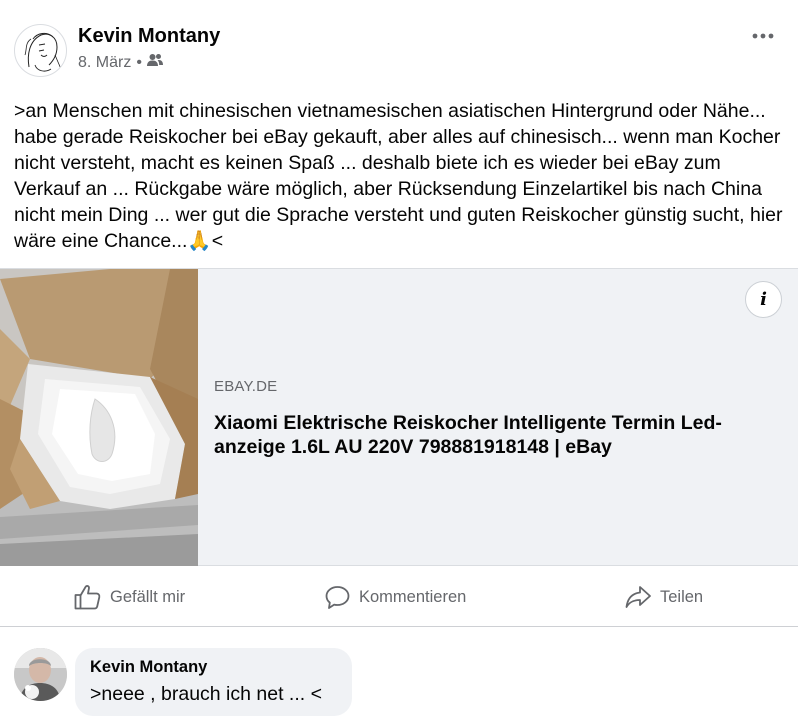  What do you see at coordinates (399, 45) in the screenshot?
I see `post-header: Kevin Montany 8. März •` at bounding box center [399, 45].